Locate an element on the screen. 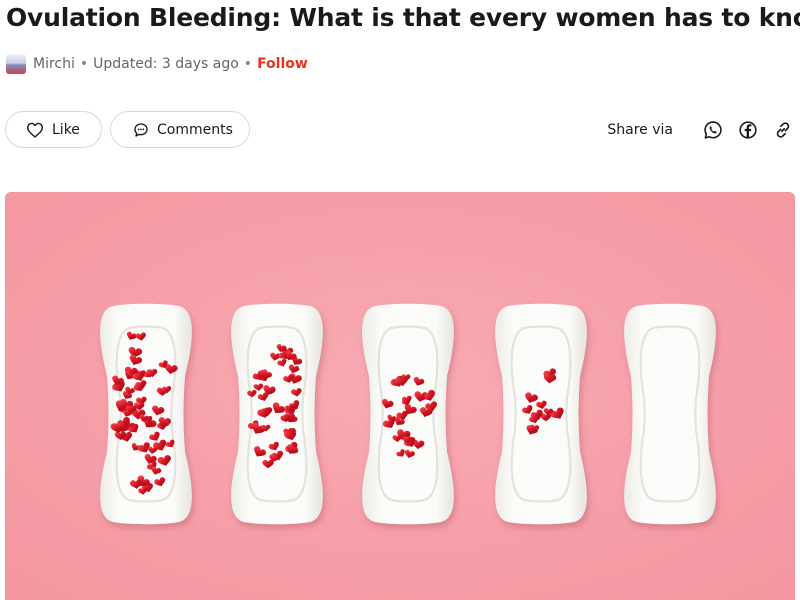 This screenshot has height=600, width=800. updated-time: Updated: 3 days ago is located at coordinates (166, 64).